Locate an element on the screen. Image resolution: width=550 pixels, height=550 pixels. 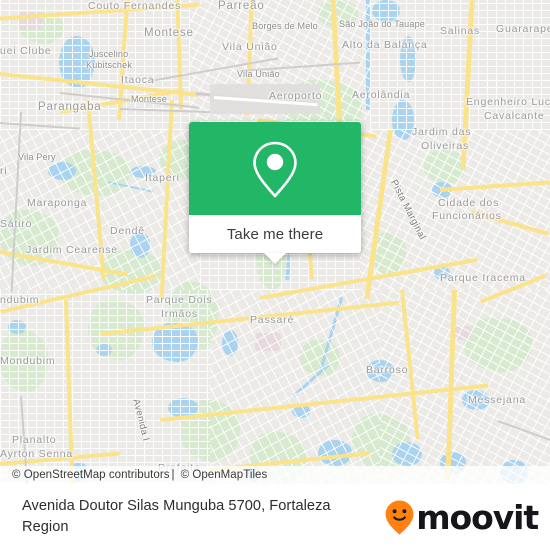
popup-icon-area is located at coordinates (275, 168).